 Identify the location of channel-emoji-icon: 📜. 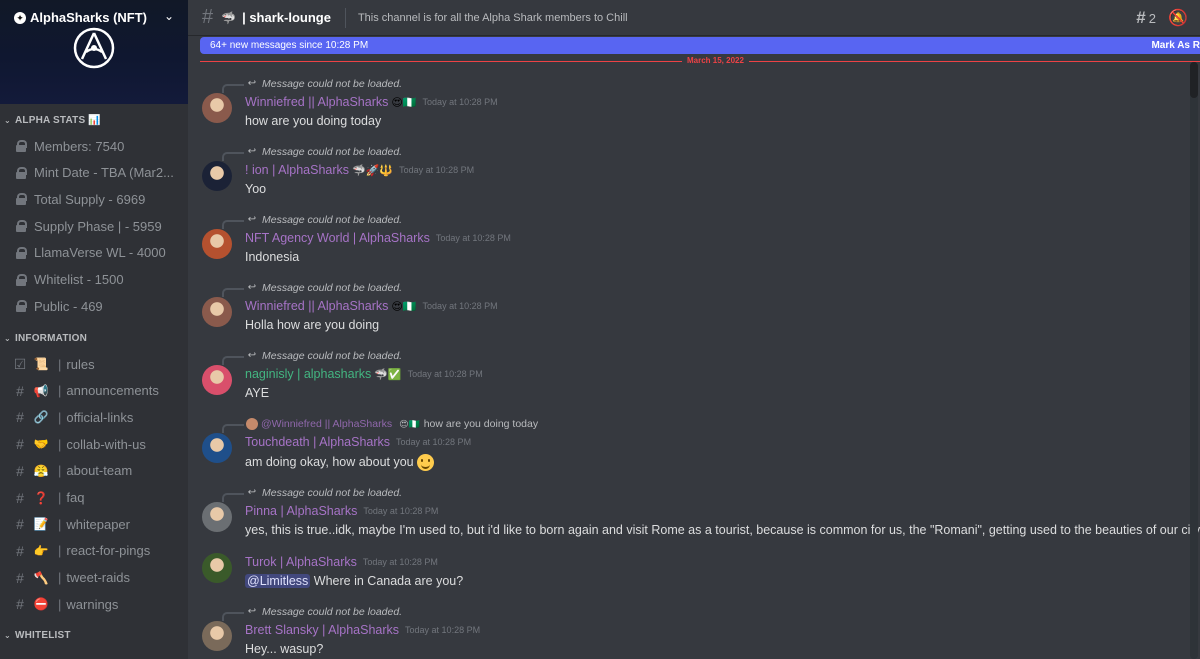
(41, 364).